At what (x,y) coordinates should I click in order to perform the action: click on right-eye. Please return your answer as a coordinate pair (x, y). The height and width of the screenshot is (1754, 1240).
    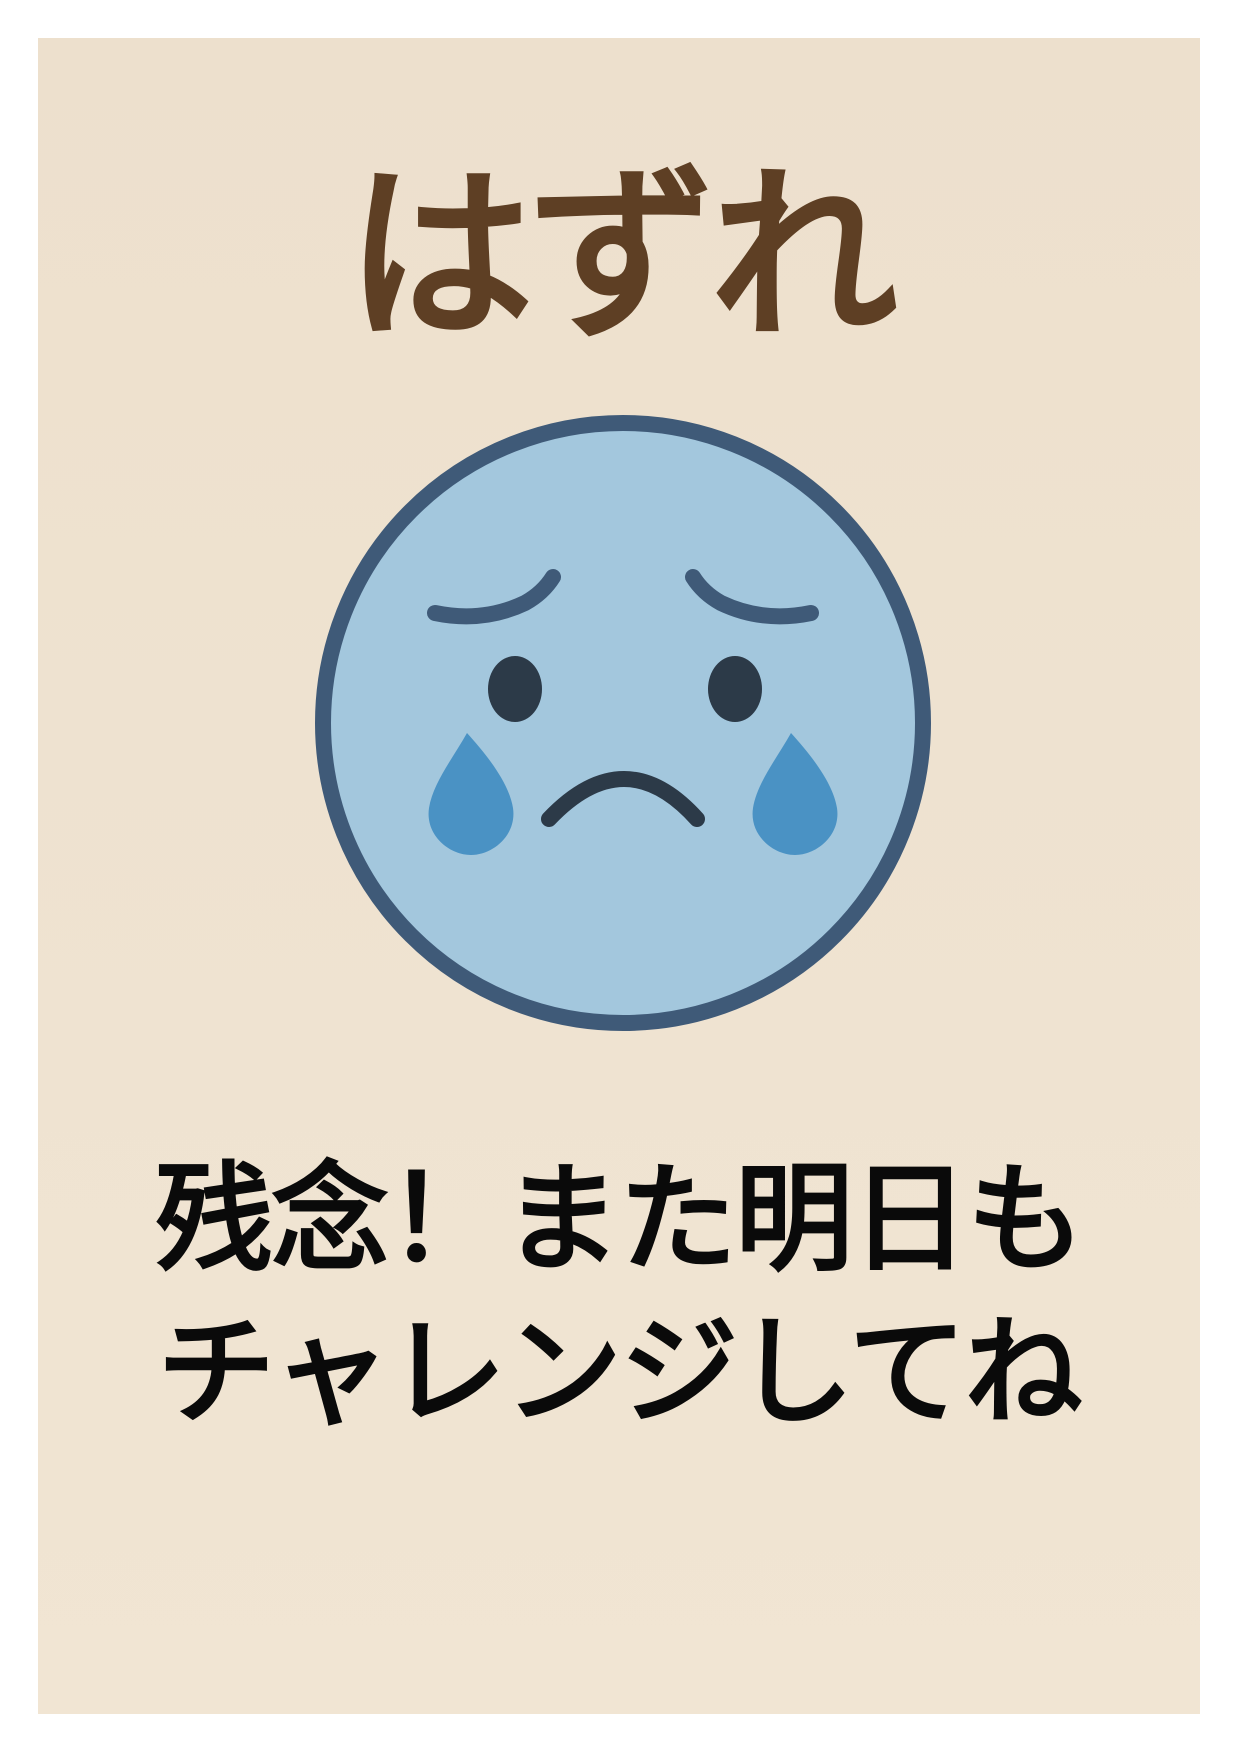
    Looking at the image, I should click on (735, 689).